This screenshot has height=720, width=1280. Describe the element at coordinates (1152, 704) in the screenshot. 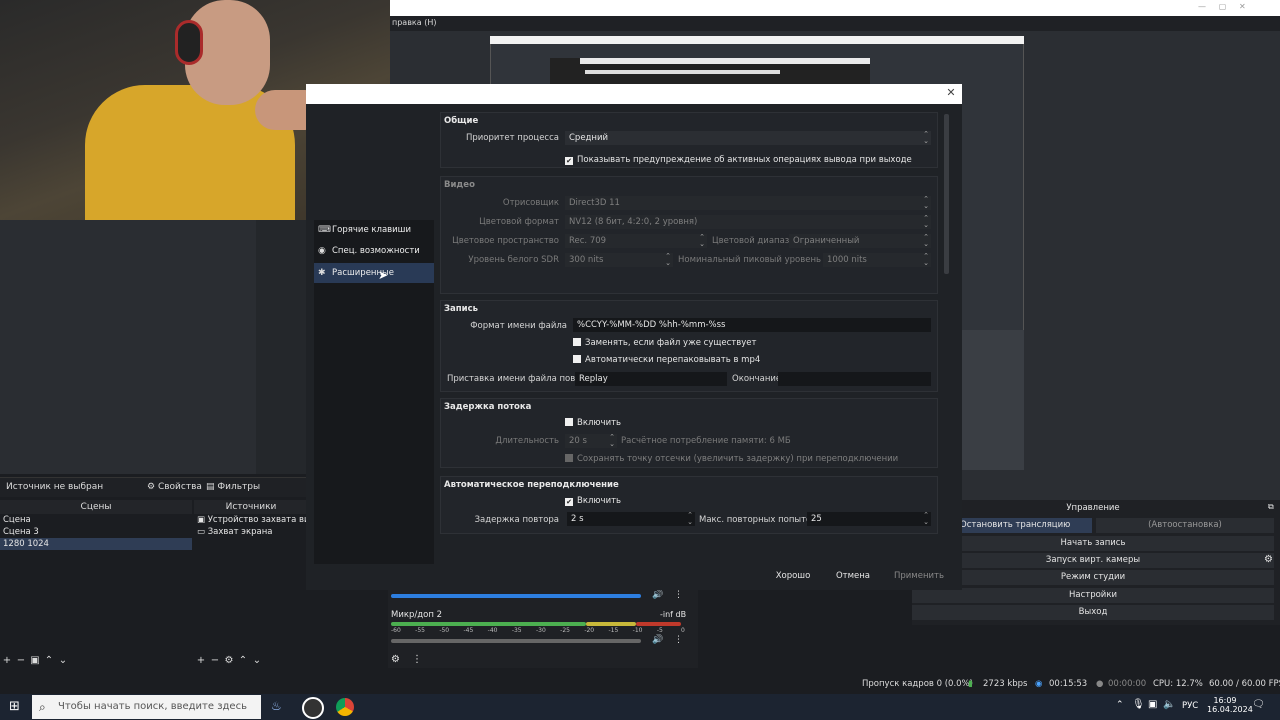

I see `network-icon: ▣` at that location.